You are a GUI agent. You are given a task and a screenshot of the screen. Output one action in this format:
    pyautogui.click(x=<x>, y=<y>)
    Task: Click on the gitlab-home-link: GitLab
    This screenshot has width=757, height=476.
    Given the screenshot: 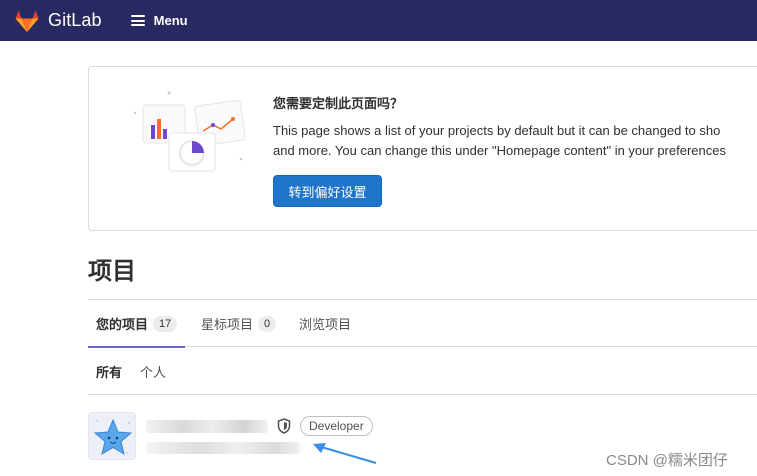 What is the action you would take?
    pyautogui.click(x=58, y=21)
    